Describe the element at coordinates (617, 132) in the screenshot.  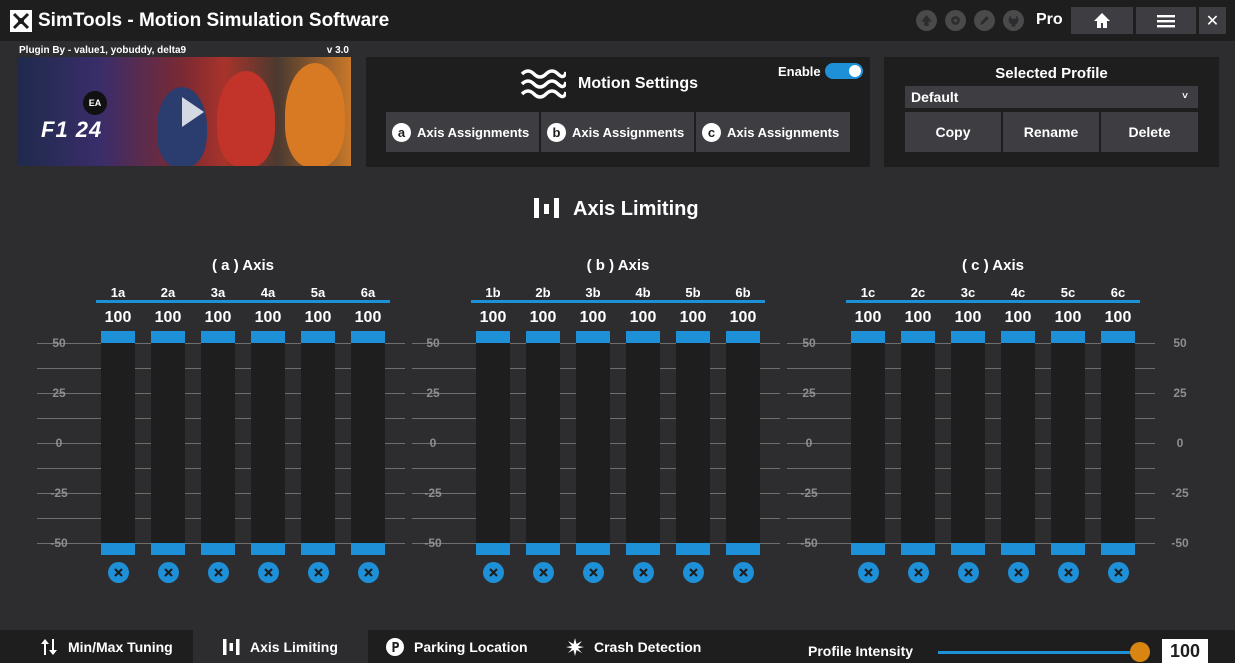
I see `axis-assignments-b-button: b Axis Assignments` at that location.